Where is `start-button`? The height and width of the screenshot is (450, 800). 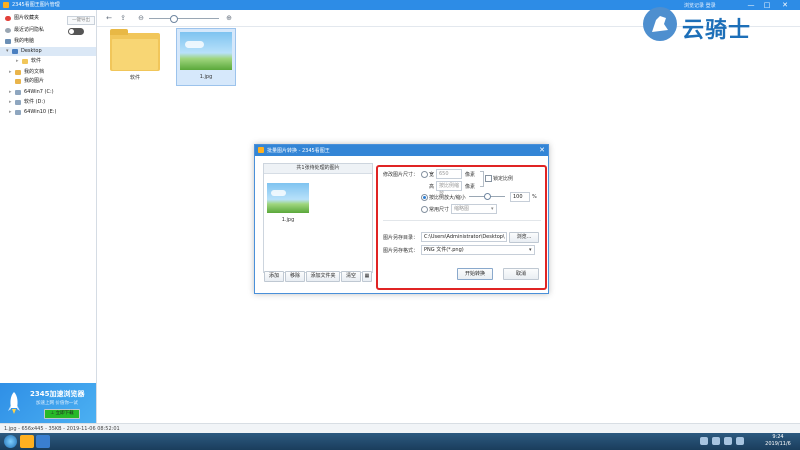
start-button is located at coordinates (10, 441).